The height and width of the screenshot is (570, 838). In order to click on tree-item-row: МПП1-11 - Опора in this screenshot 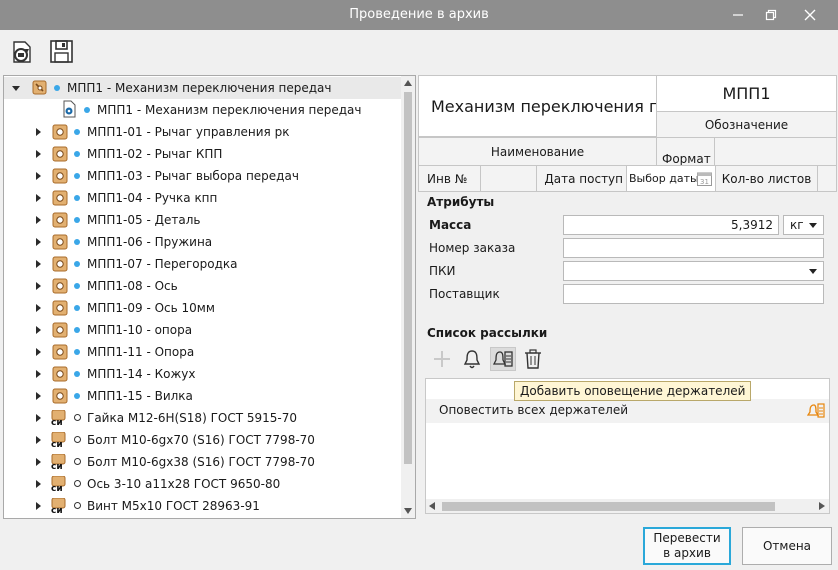, I will do `click(203, 352)`.